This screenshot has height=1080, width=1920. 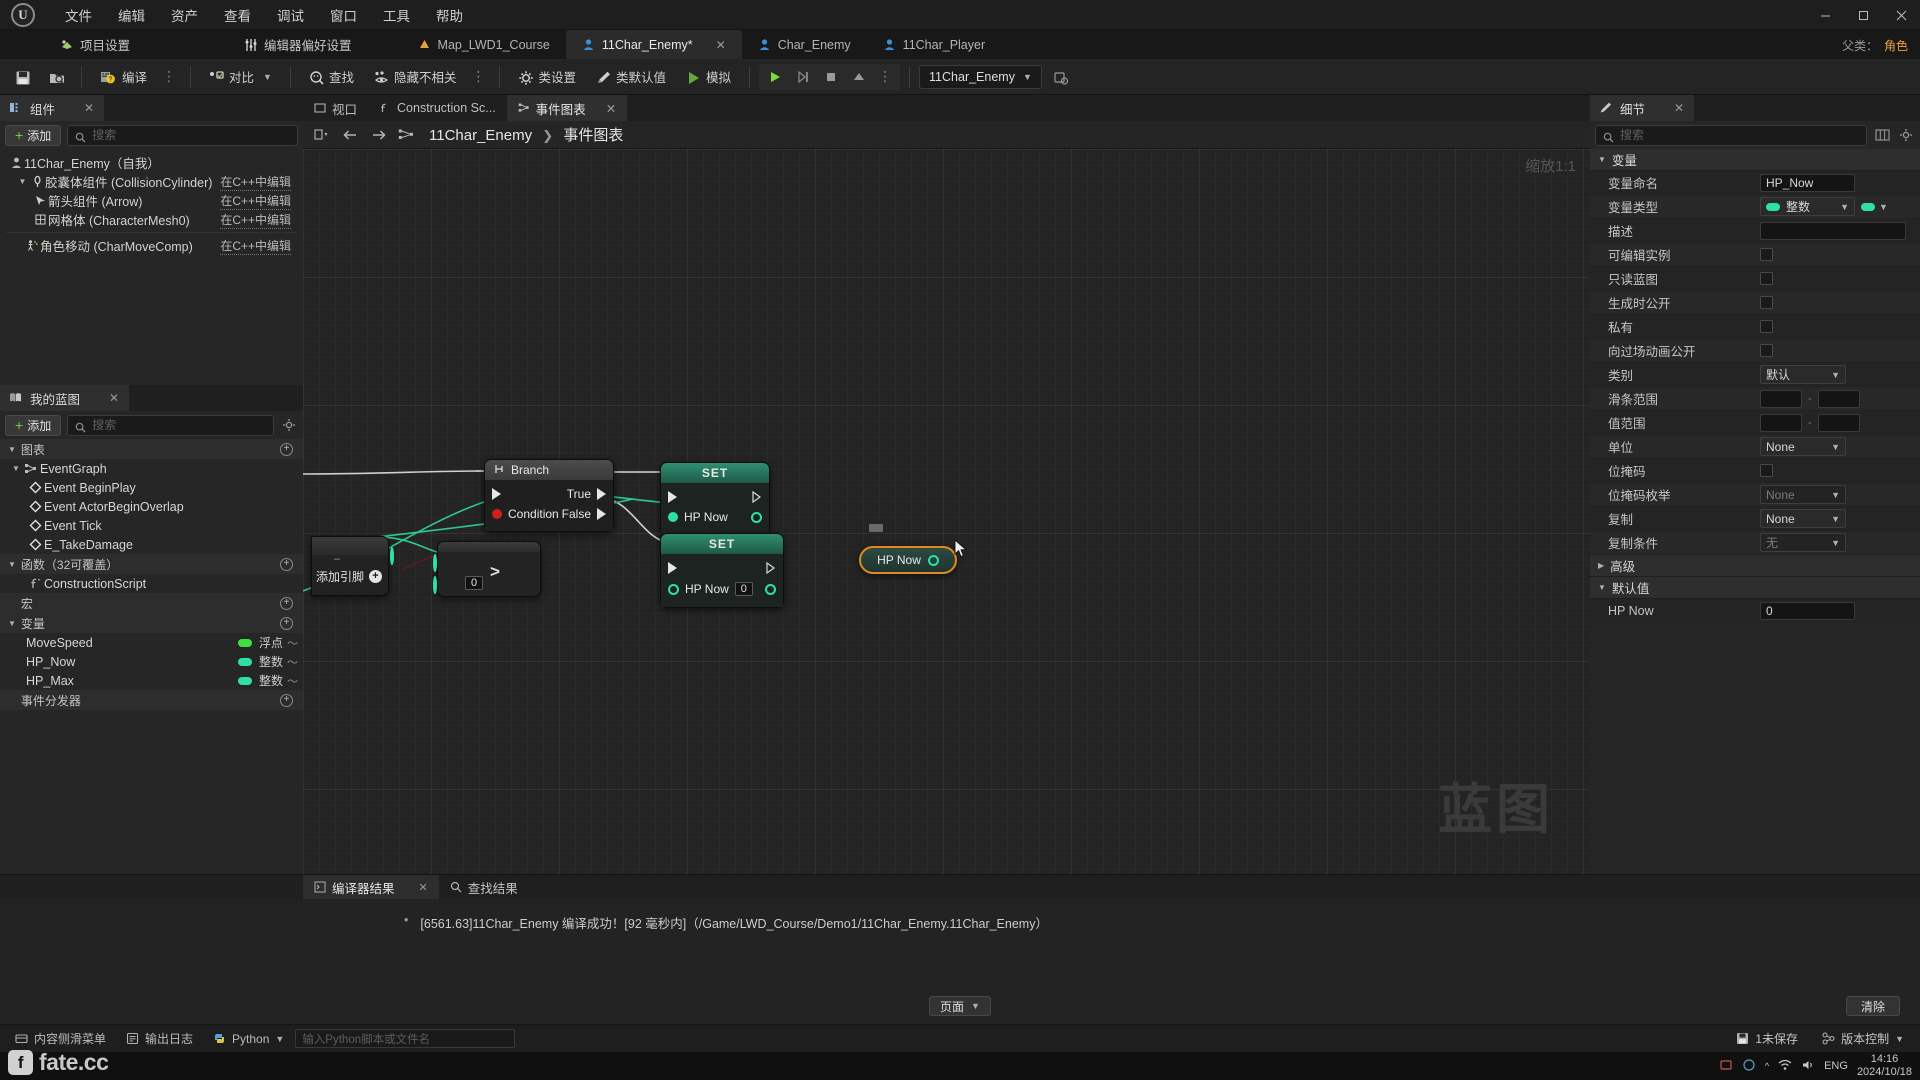 I want to click on menu-edit: 编辑, so click(x=131, y=15).